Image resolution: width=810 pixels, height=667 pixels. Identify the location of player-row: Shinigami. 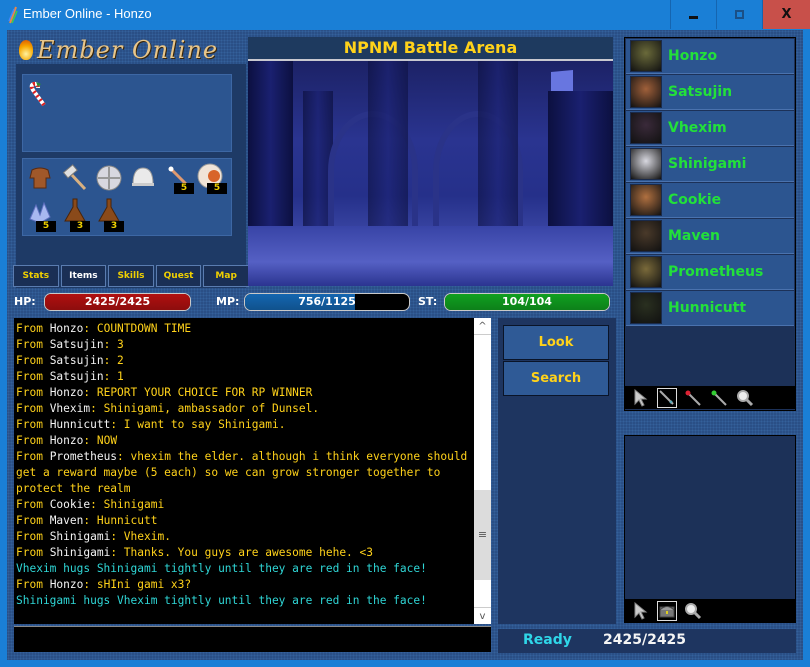
(710, 164).